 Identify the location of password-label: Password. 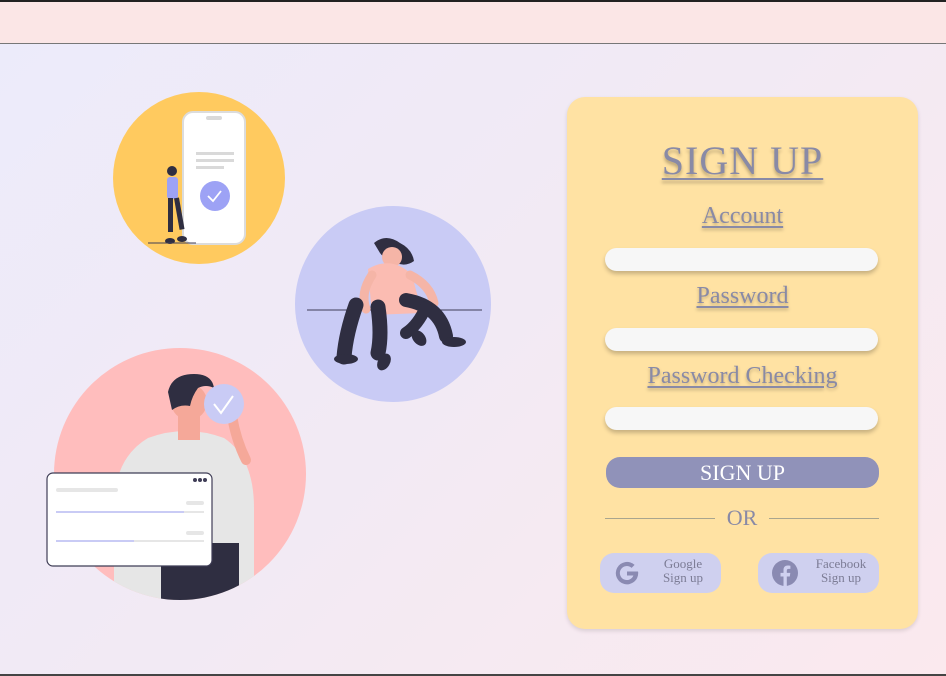
(742, 296).